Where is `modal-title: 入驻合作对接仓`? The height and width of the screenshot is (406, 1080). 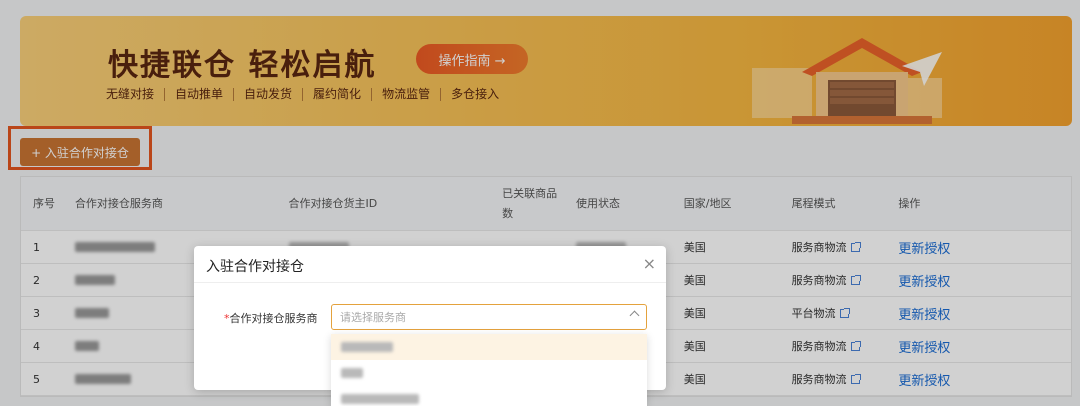 modal-title: 入驻合作对接仓 is located at coordinates (255, 267).